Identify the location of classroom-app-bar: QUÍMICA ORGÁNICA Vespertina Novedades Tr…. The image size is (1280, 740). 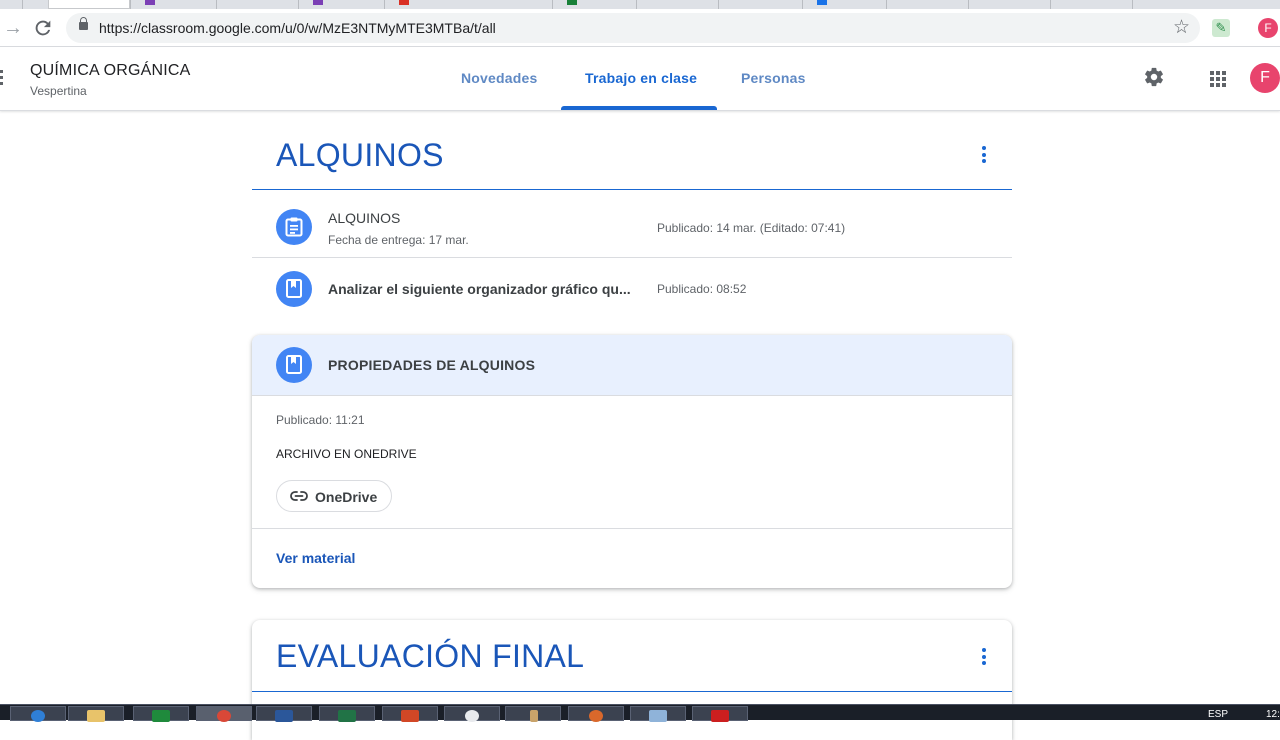
(640, 79).